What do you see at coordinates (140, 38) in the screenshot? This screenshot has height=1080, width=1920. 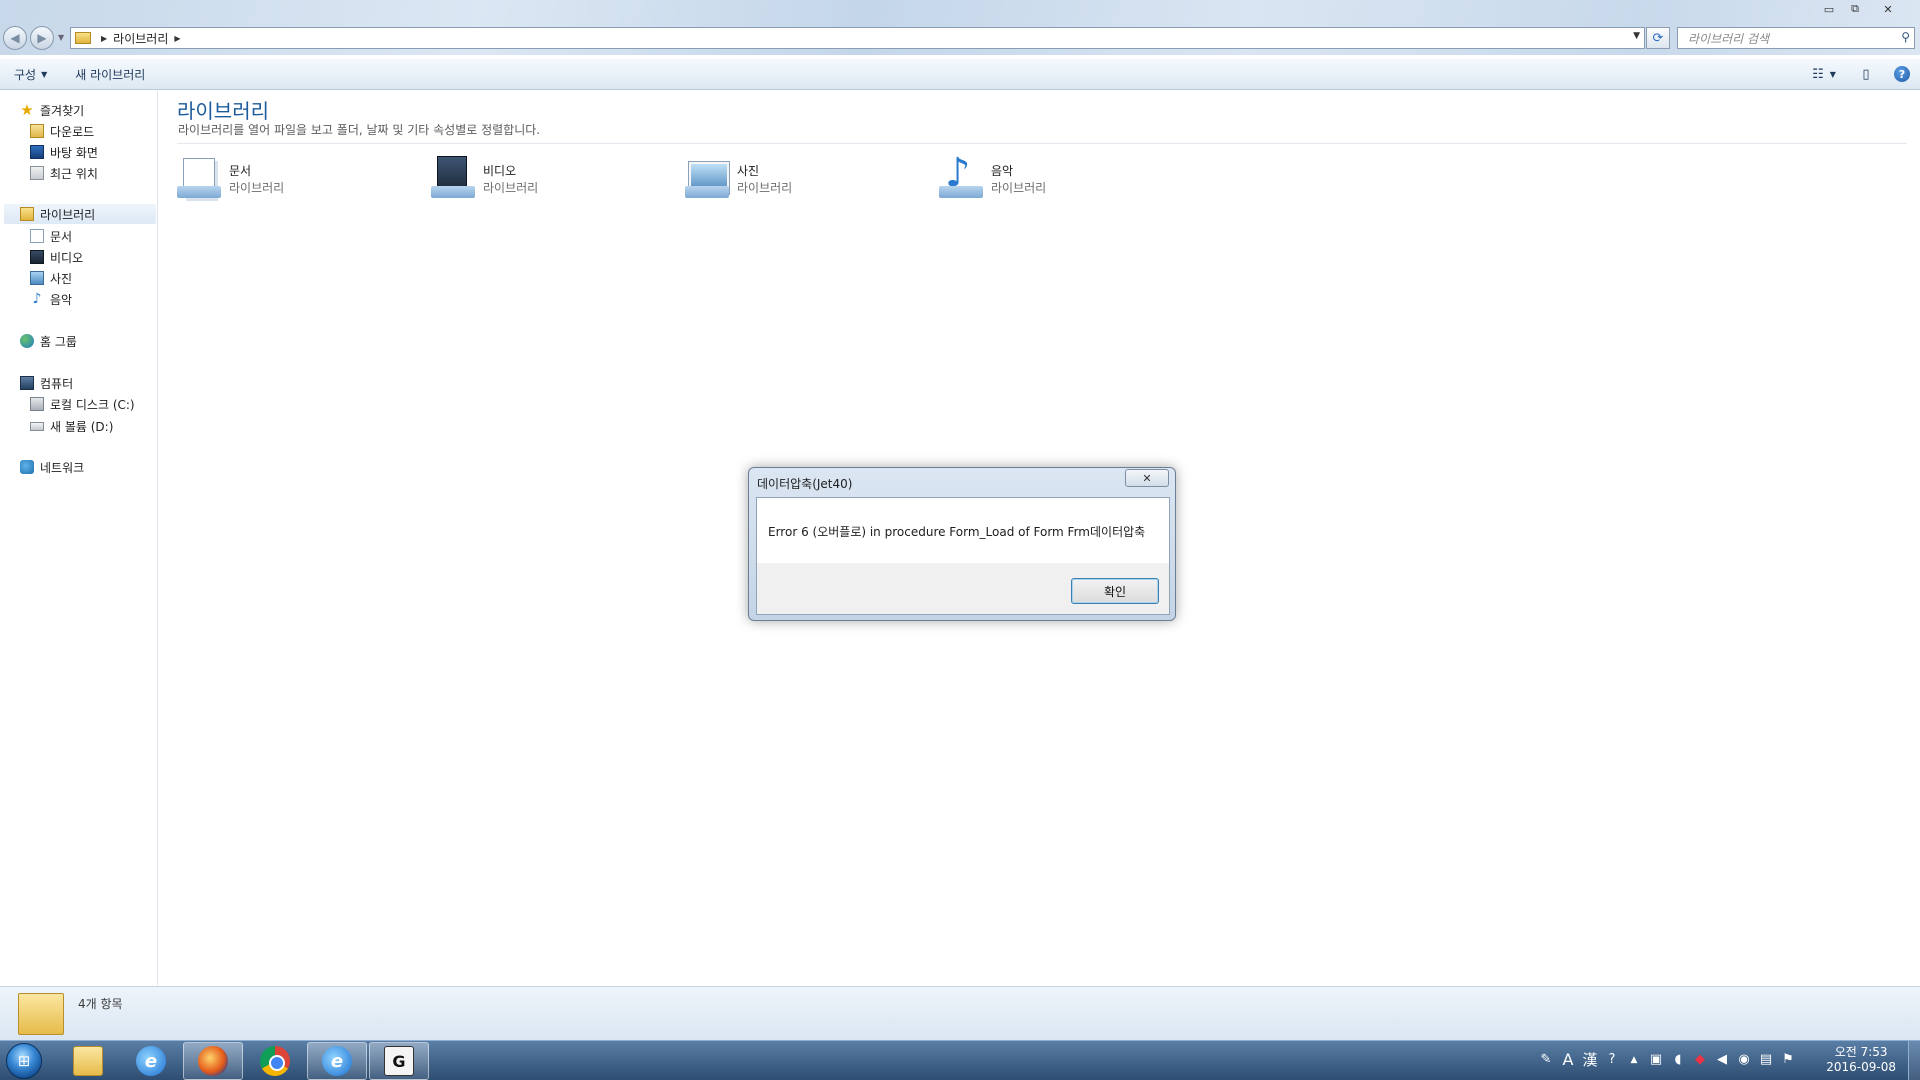 I see `breadcrumb-libraries: 라이브러리` at bounding box center [140, 38].